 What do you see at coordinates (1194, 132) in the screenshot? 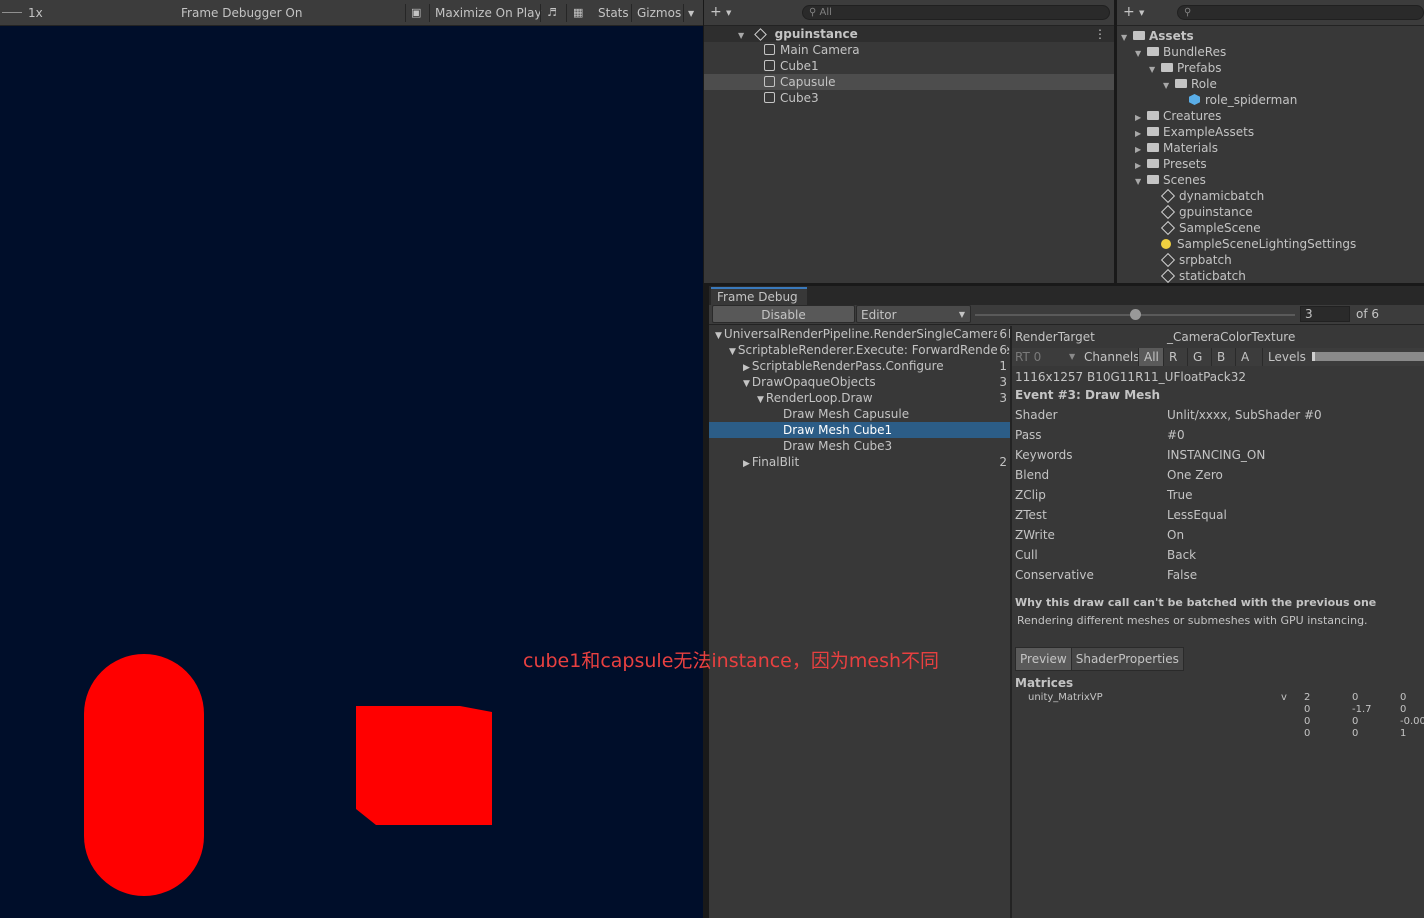
I see `project-item-exampleassets: ▶ ExampleAssets` at bounding box center [1194, 132].